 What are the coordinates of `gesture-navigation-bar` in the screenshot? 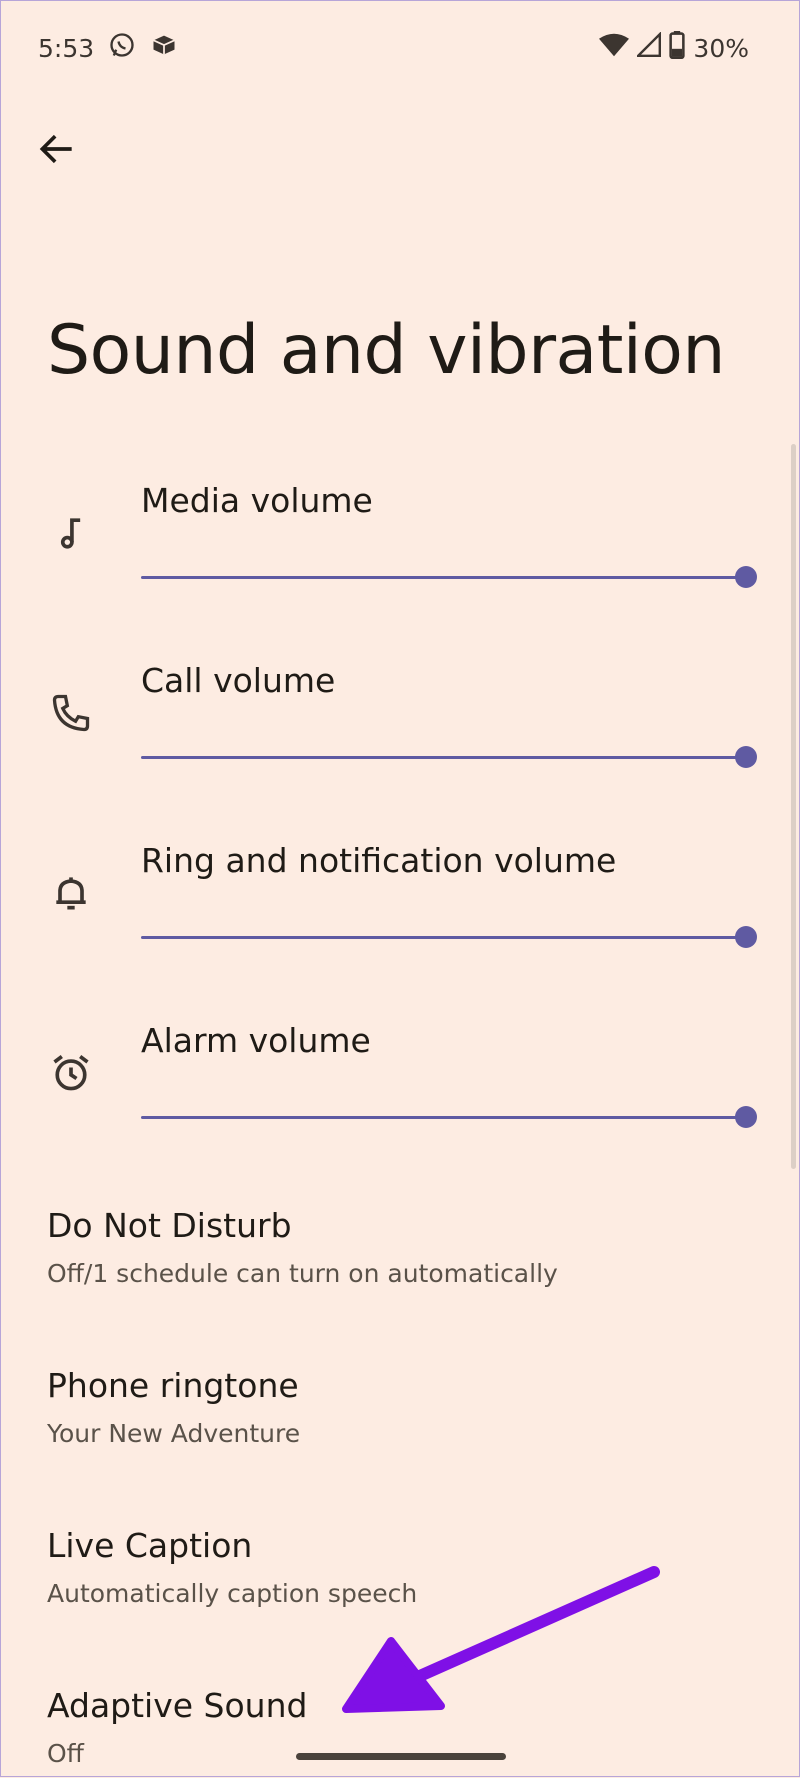 It's located at (401, 1756).